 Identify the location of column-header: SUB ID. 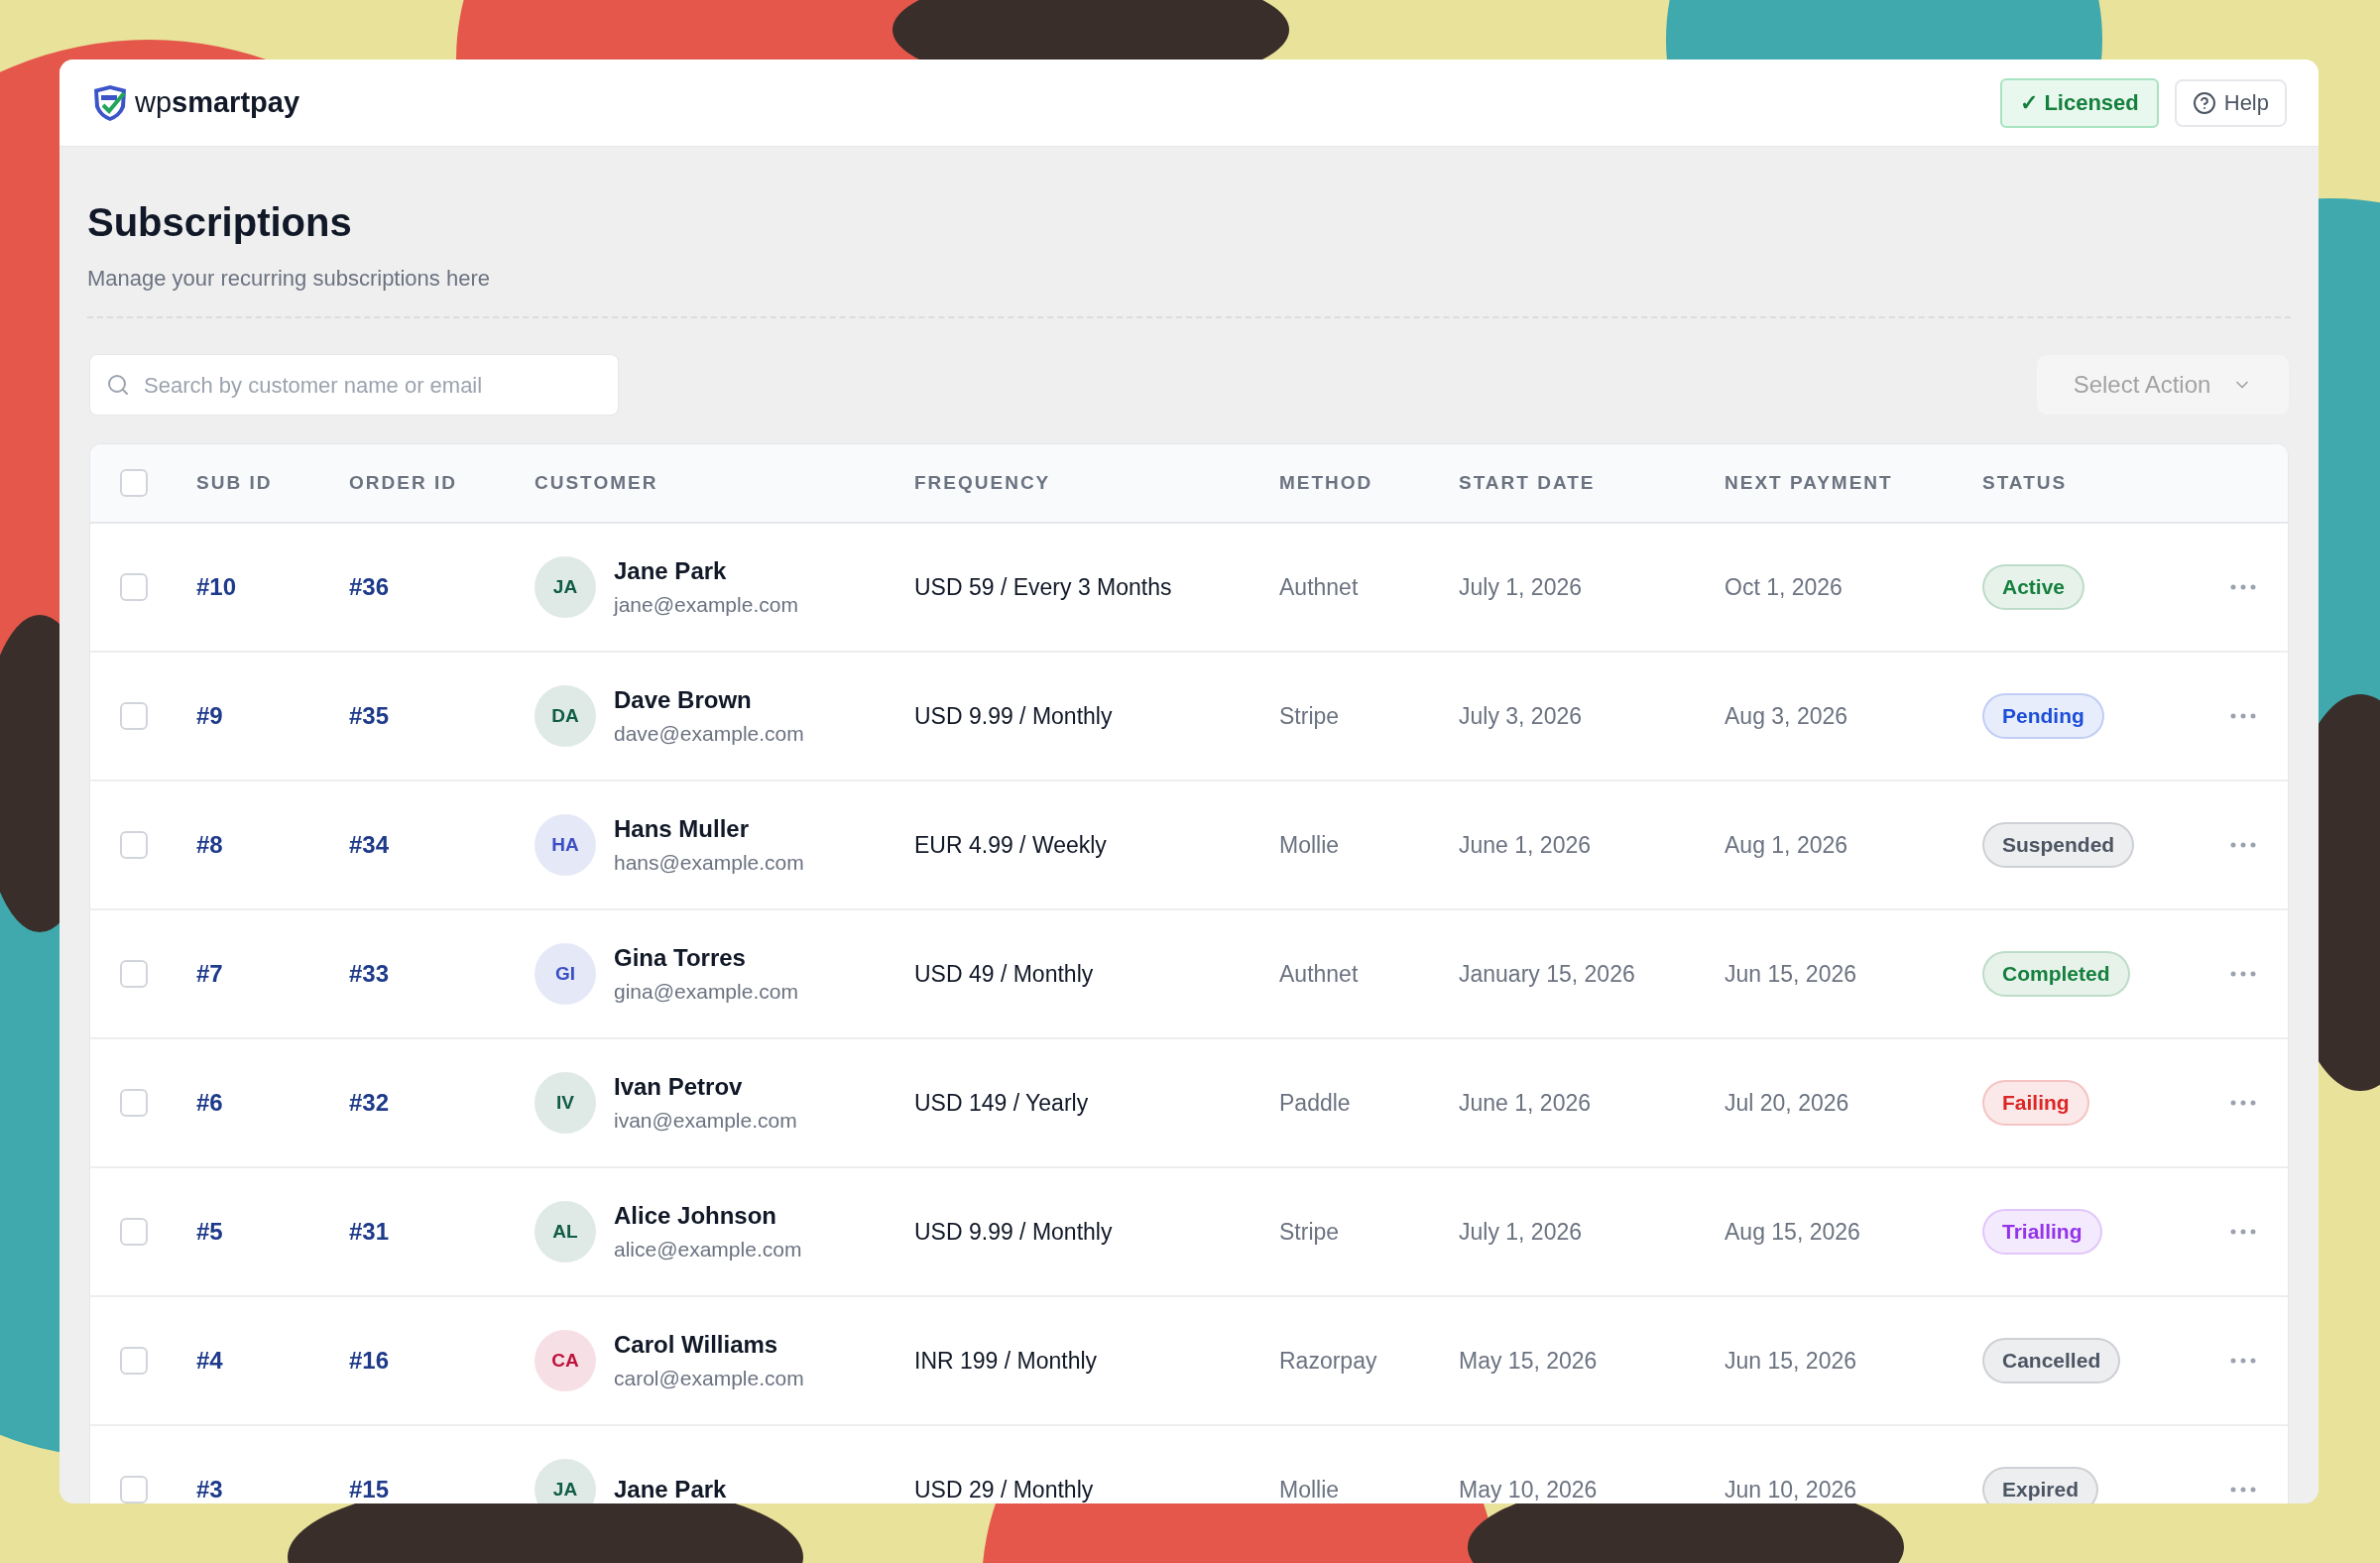
(234, 482).